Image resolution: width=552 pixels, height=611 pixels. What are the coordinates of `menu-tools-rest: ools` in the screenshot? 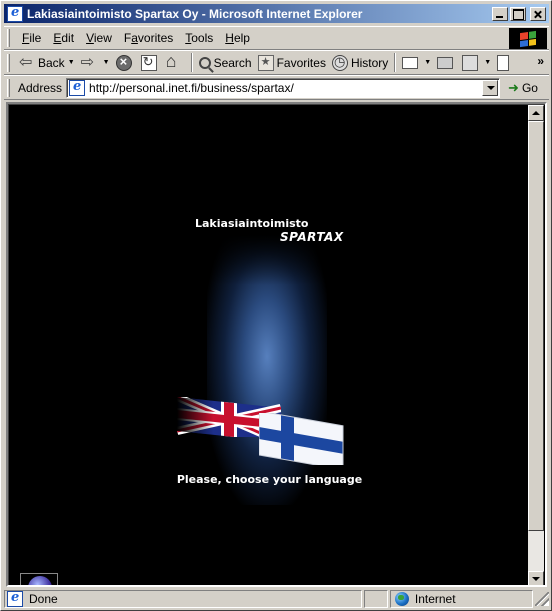 It's located at (202, 38).